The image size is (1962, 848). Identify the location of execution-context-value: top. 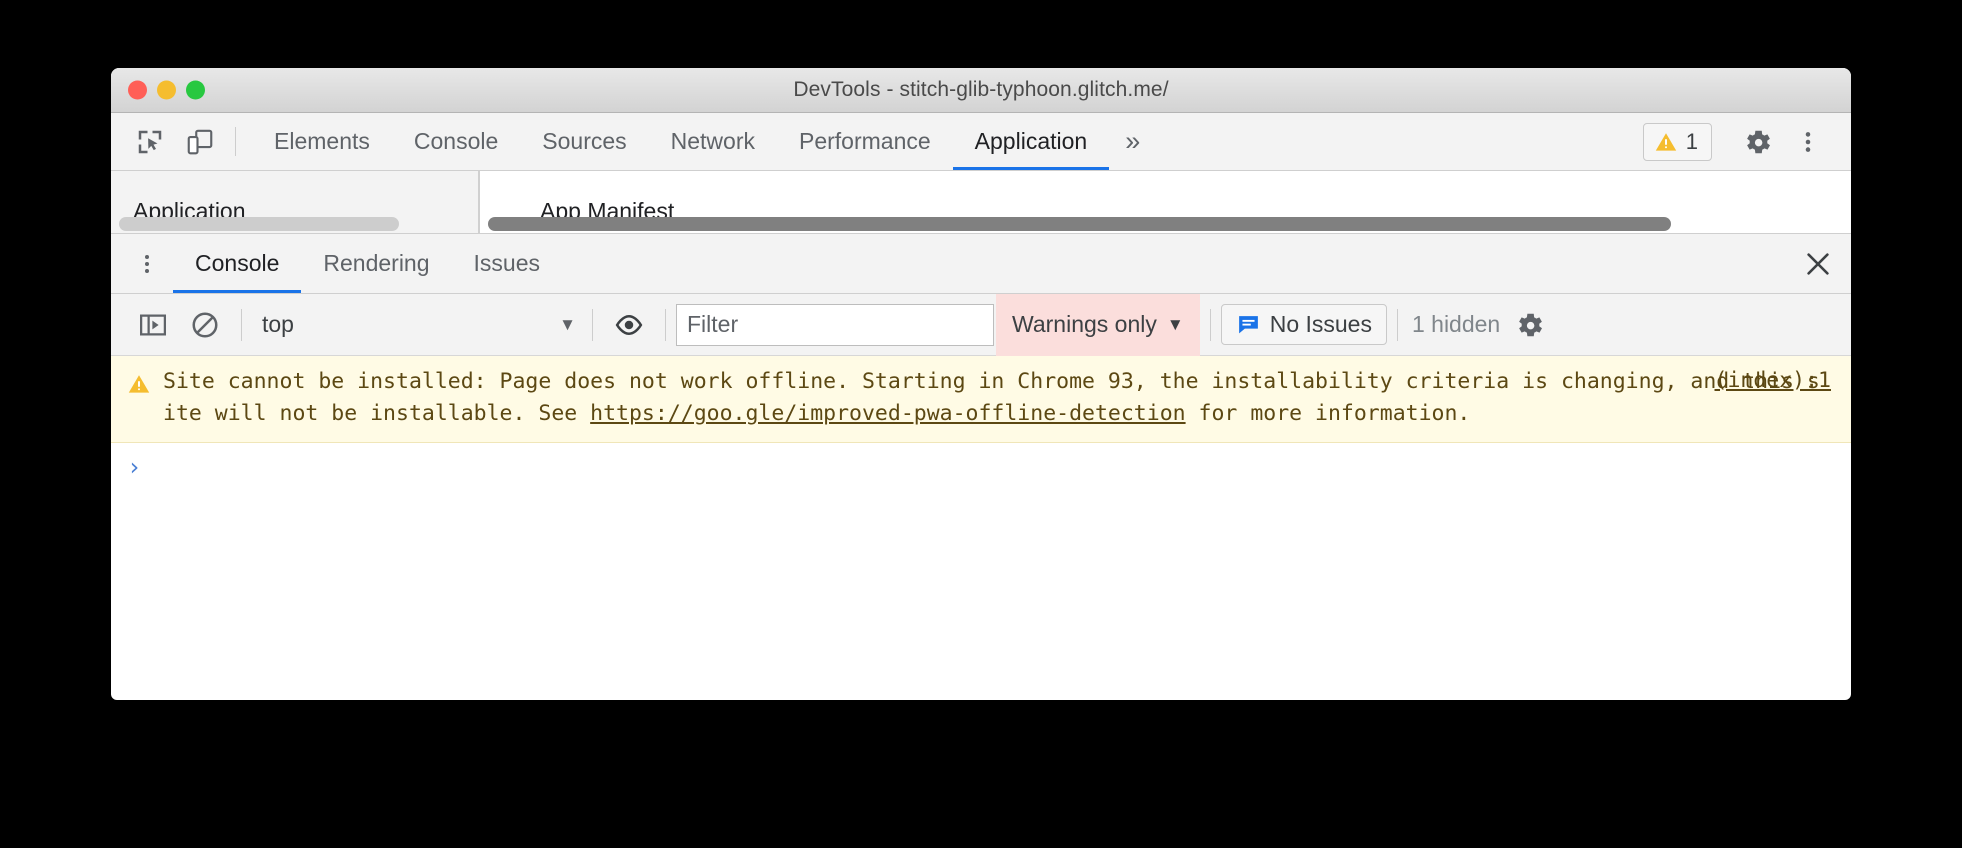
(278, 324).